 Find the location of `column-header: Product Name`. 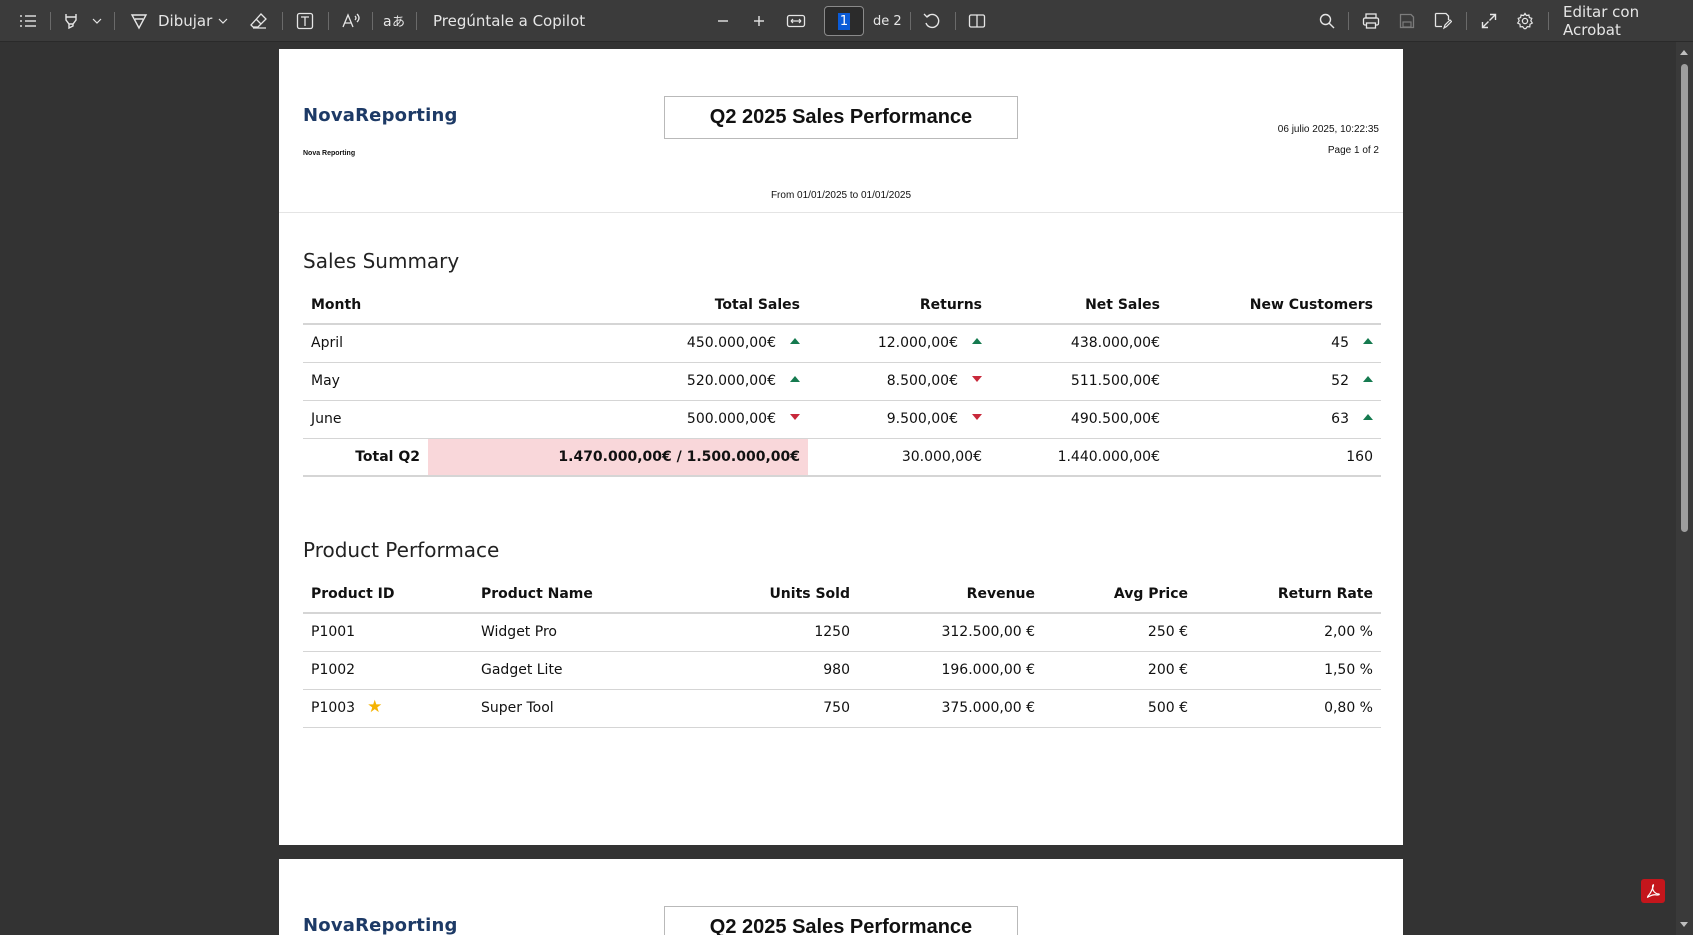

column-header: Product Name is located at coordinates (573, 595).